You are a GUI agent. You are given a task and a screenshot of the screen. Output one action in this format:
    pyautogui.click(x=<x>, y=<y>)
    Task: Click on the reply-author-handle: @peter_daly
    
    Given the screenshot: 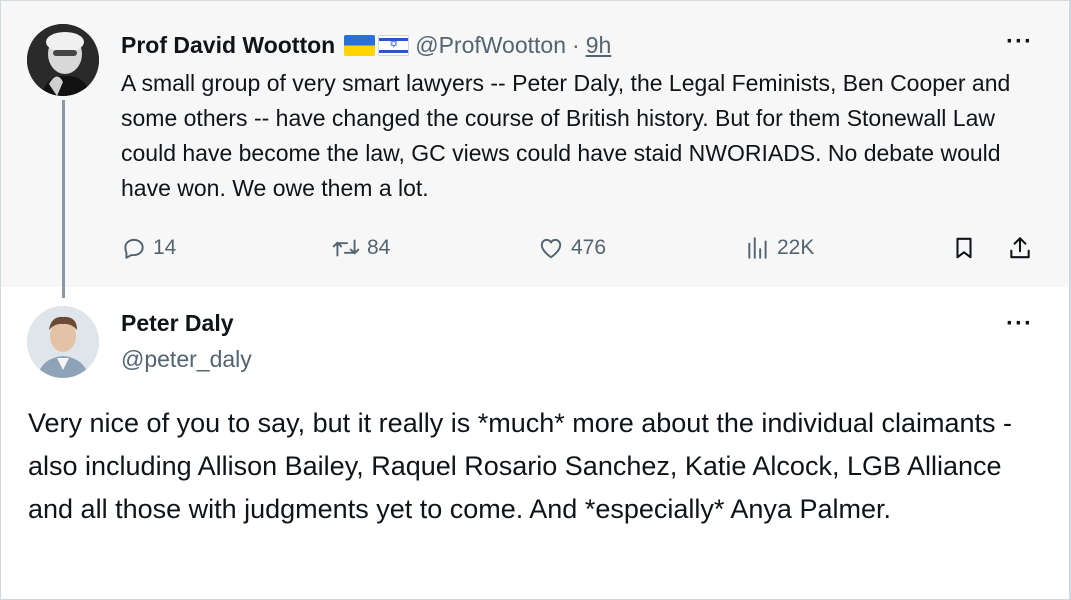 What is the action you would take?
    pyautogui.click(x=186, y=359)
    